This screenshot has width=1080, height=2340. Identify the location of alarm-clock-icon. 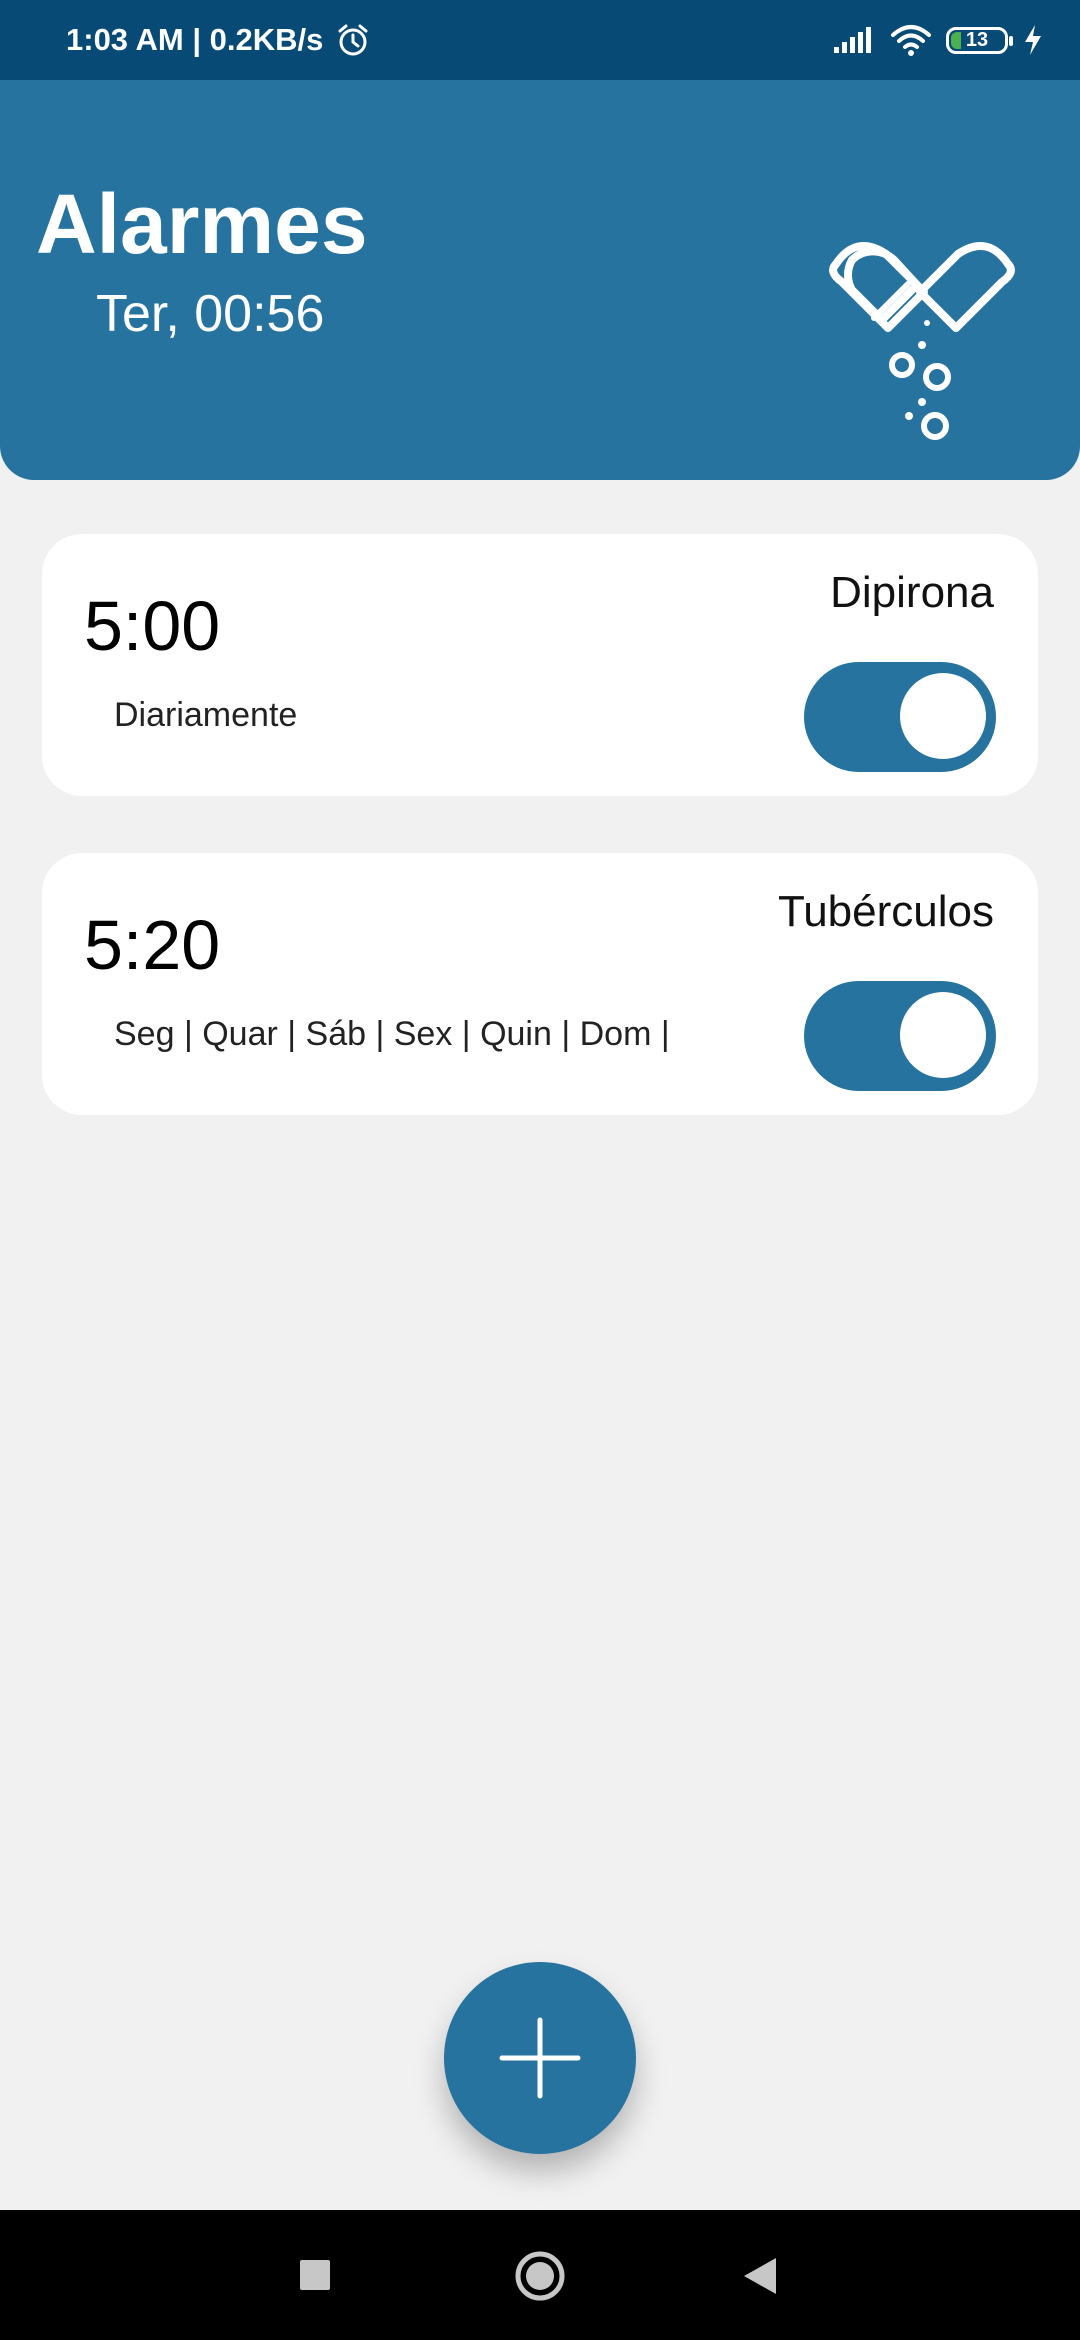
(353, 40).